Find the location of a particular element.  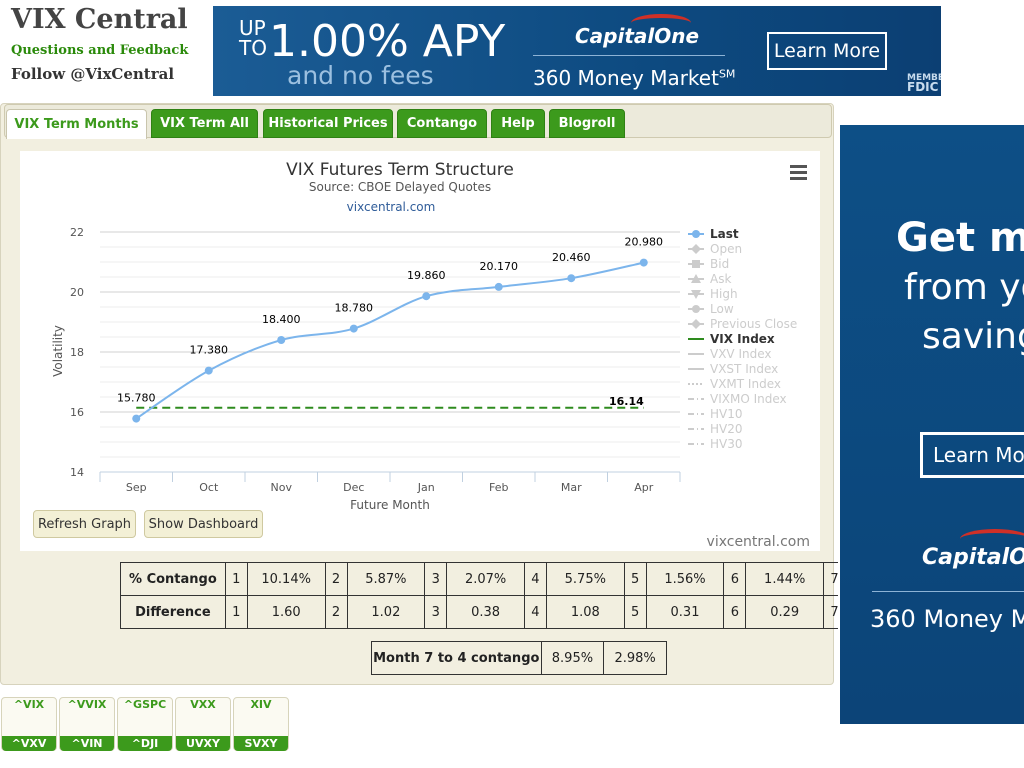

legend-item: VIXMO Index is located at coordinates (737, 399).